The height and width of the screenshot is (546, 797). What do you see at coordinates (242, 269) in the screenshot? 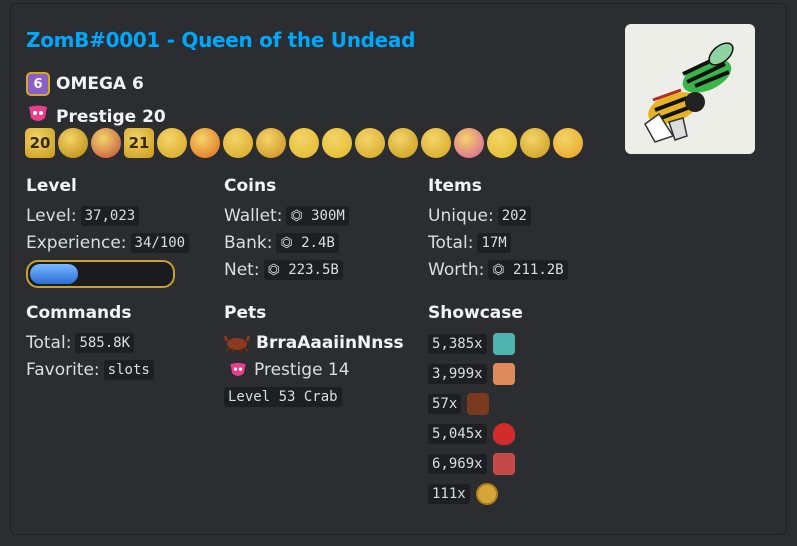
I see `net-label: Net:` at bounding box center [242, 269].